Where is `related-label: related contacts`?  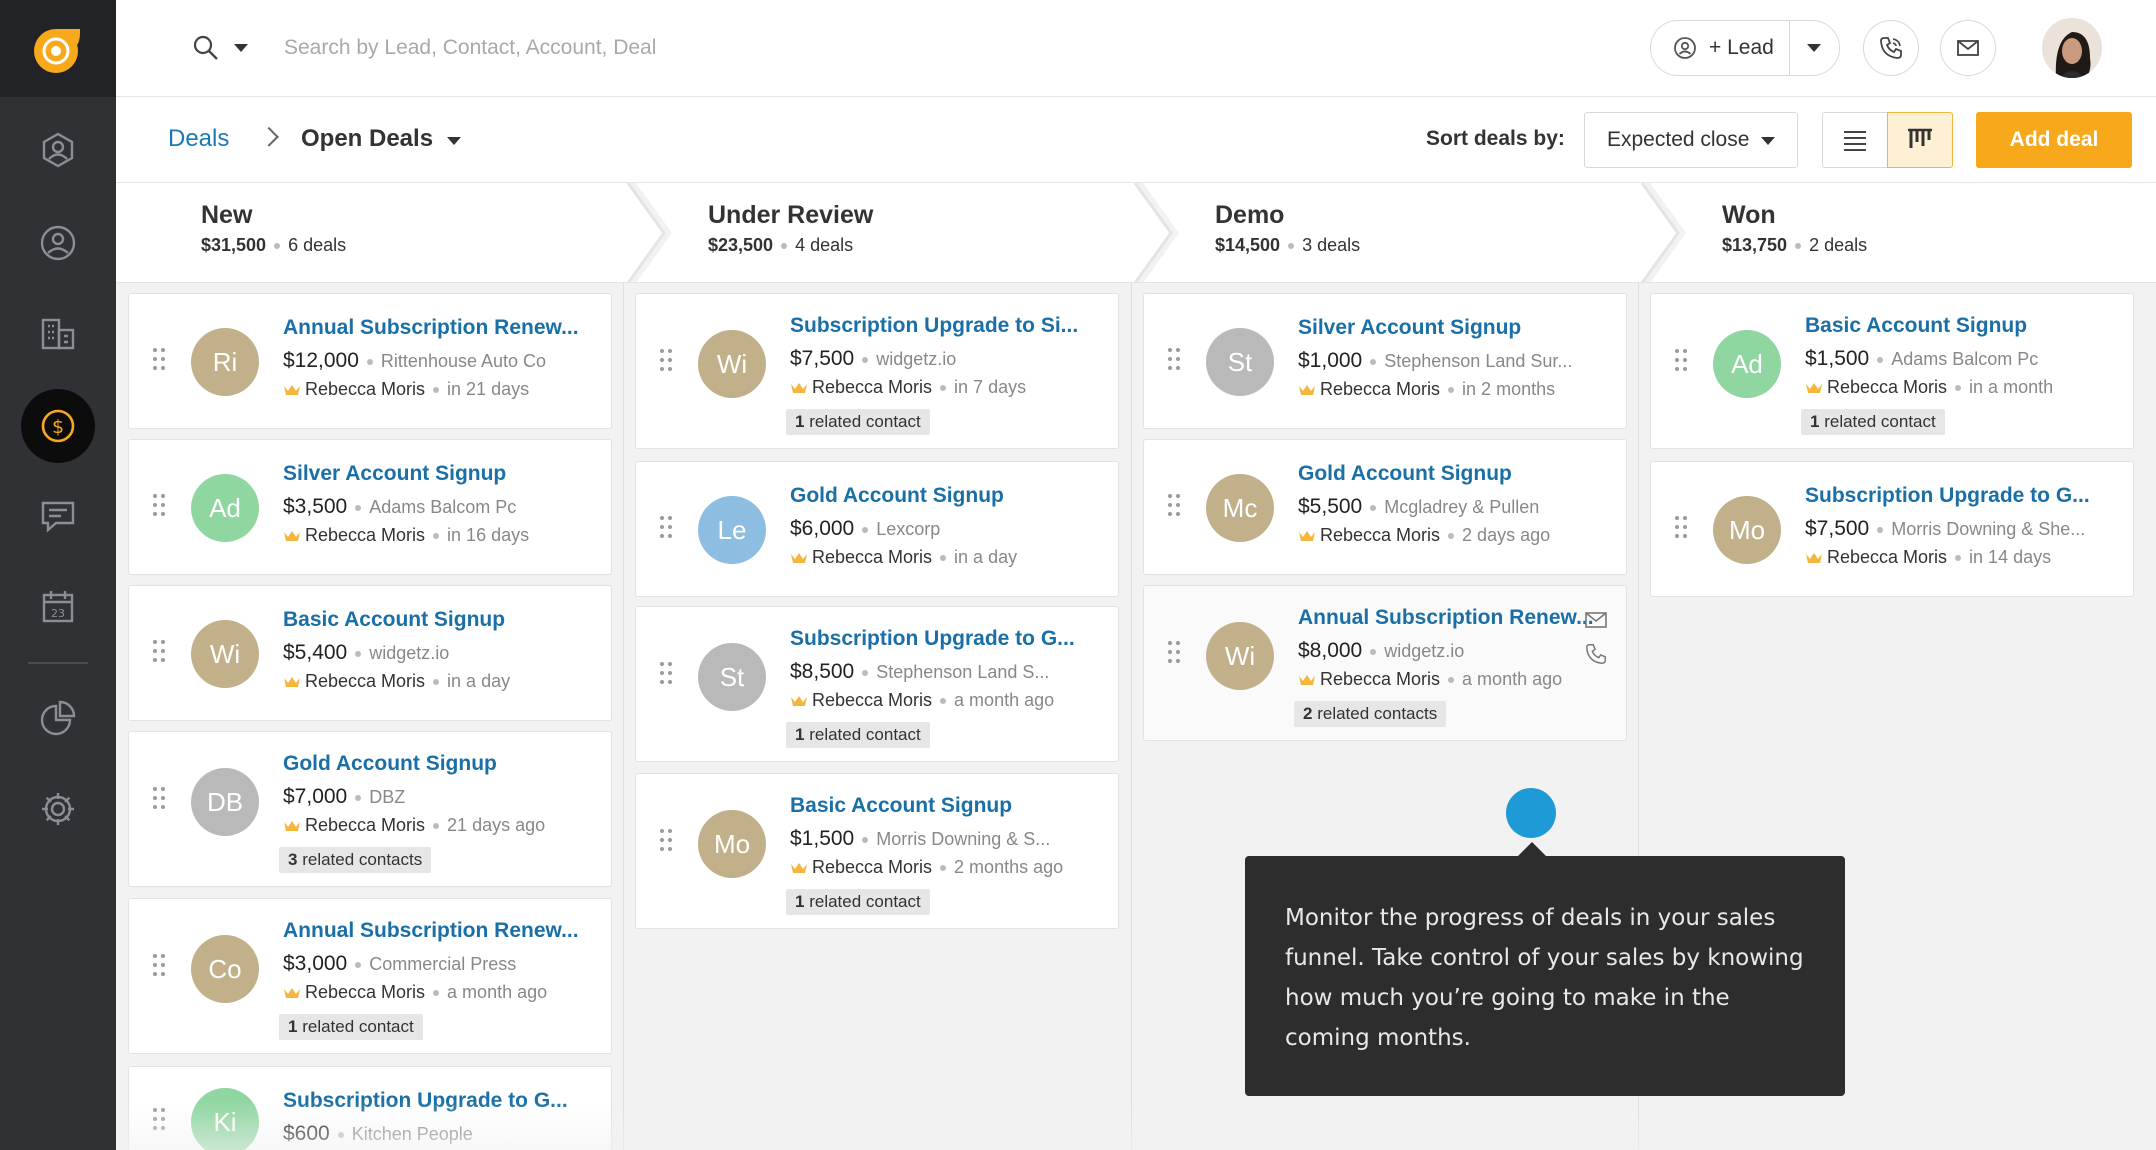 related-label: related contacts is located at coordinates (1377, 713).